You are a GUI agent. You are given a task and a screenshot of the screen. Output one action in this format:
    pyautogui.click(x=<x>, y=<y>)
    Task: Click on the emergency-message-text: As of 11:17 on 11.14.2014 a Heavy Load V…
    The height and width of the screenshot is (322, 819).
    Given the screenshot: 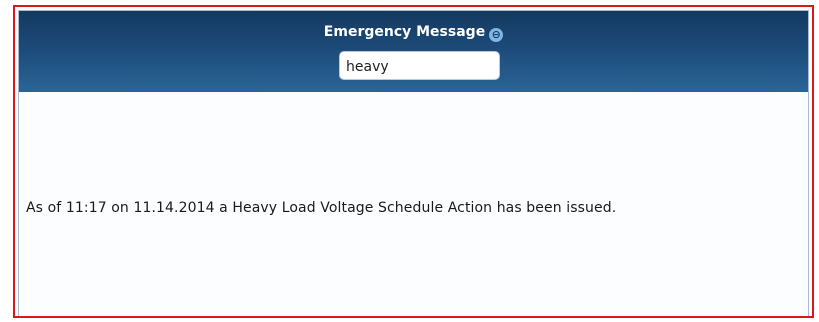 What is the action you would take?
    pyautogui.click(x=321, y=208)
    